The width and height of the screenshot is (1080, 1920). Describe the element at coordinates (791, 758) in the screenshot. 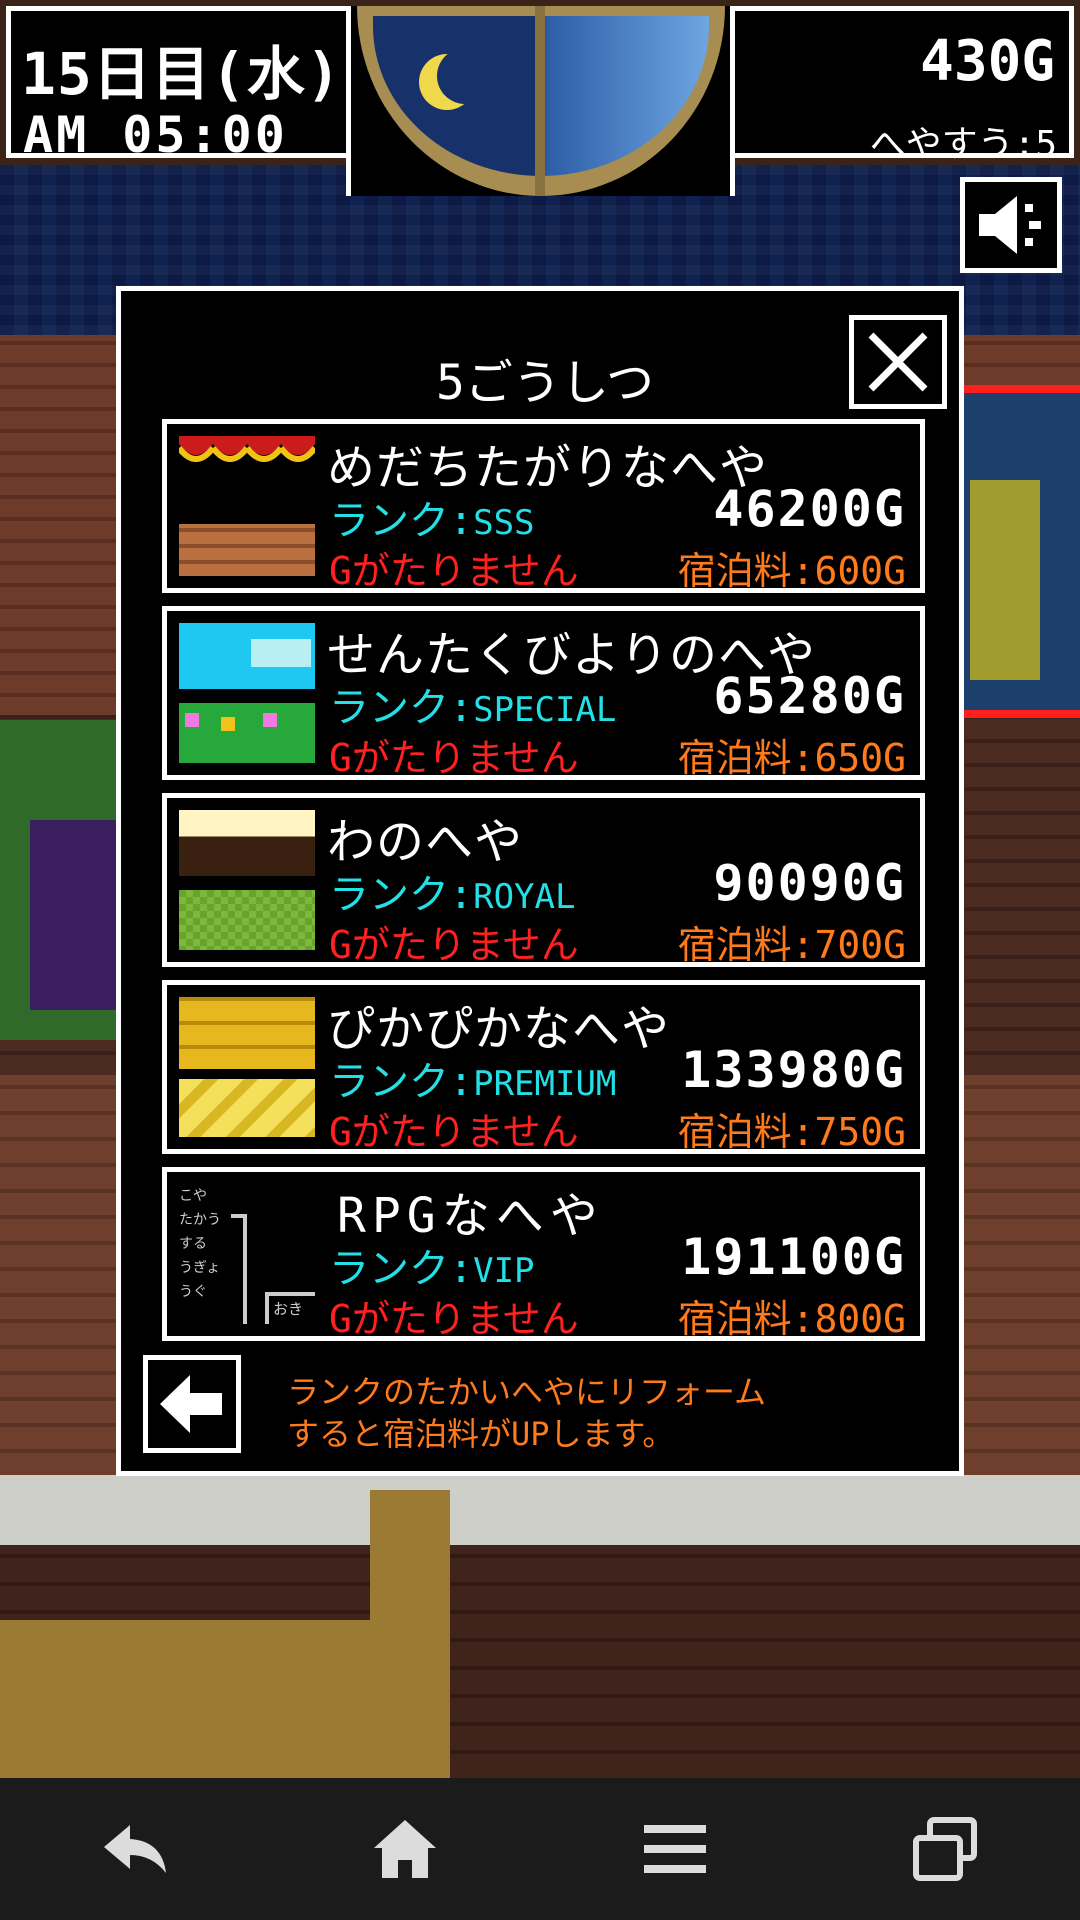

I see `lodging-fee: 宿泊料:650G` at that location.